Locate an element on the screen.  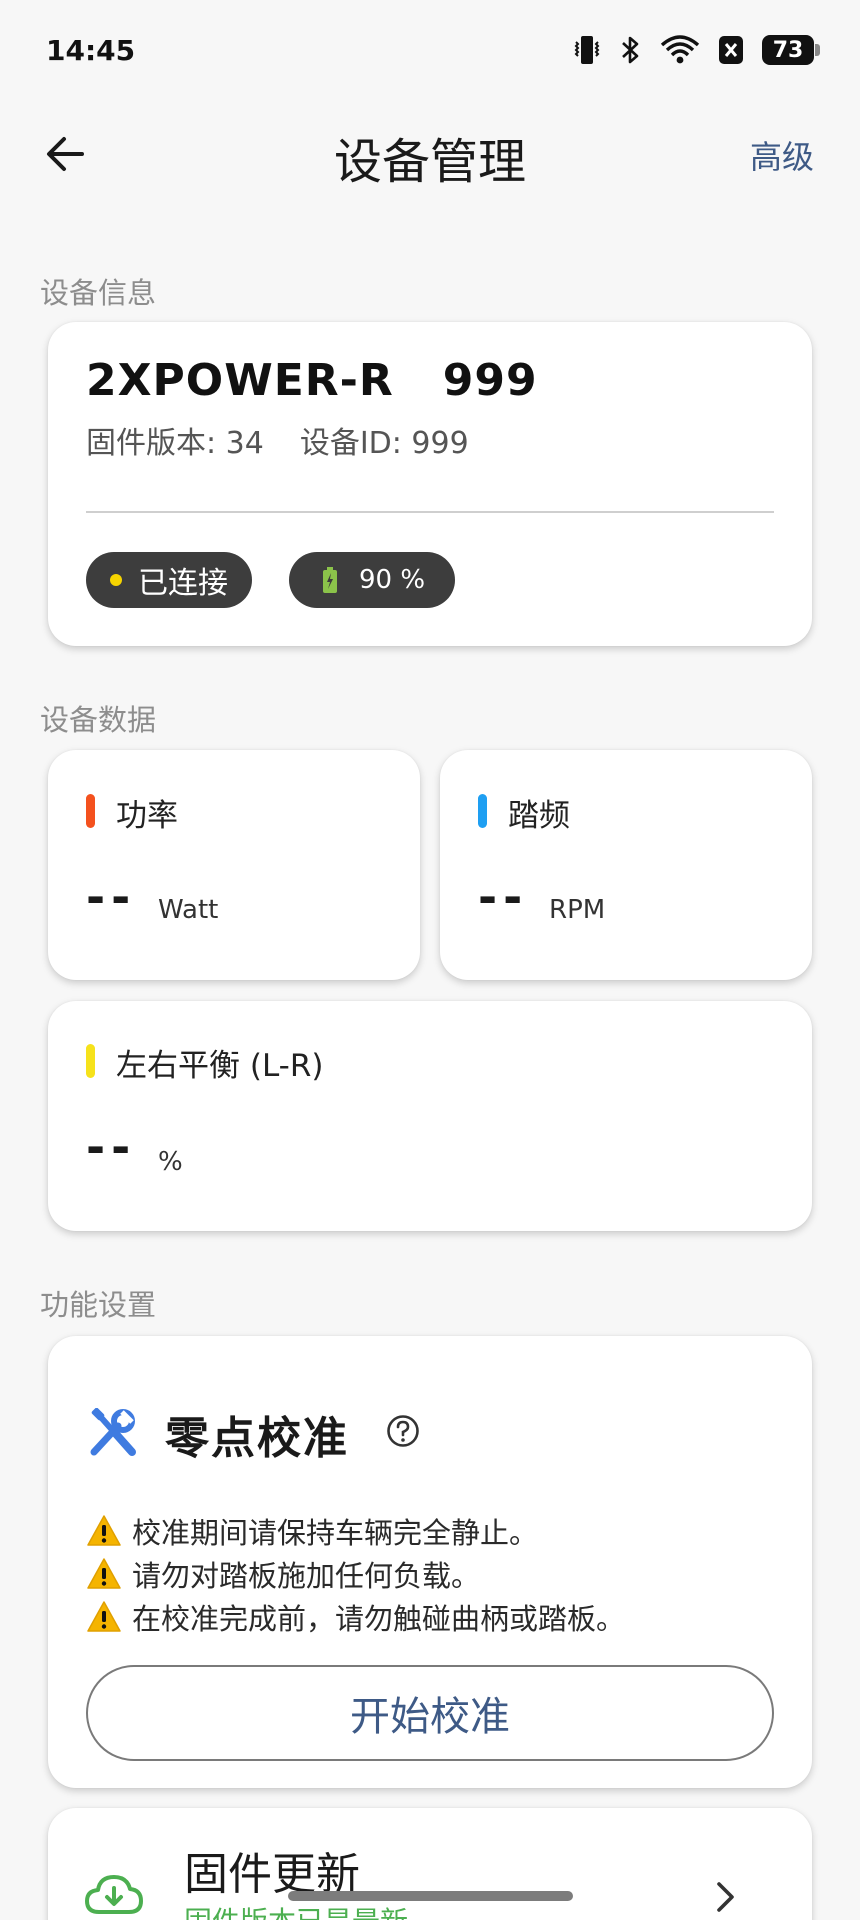
calibration-title: 零点校准 is located at coordinates (257, 1438).